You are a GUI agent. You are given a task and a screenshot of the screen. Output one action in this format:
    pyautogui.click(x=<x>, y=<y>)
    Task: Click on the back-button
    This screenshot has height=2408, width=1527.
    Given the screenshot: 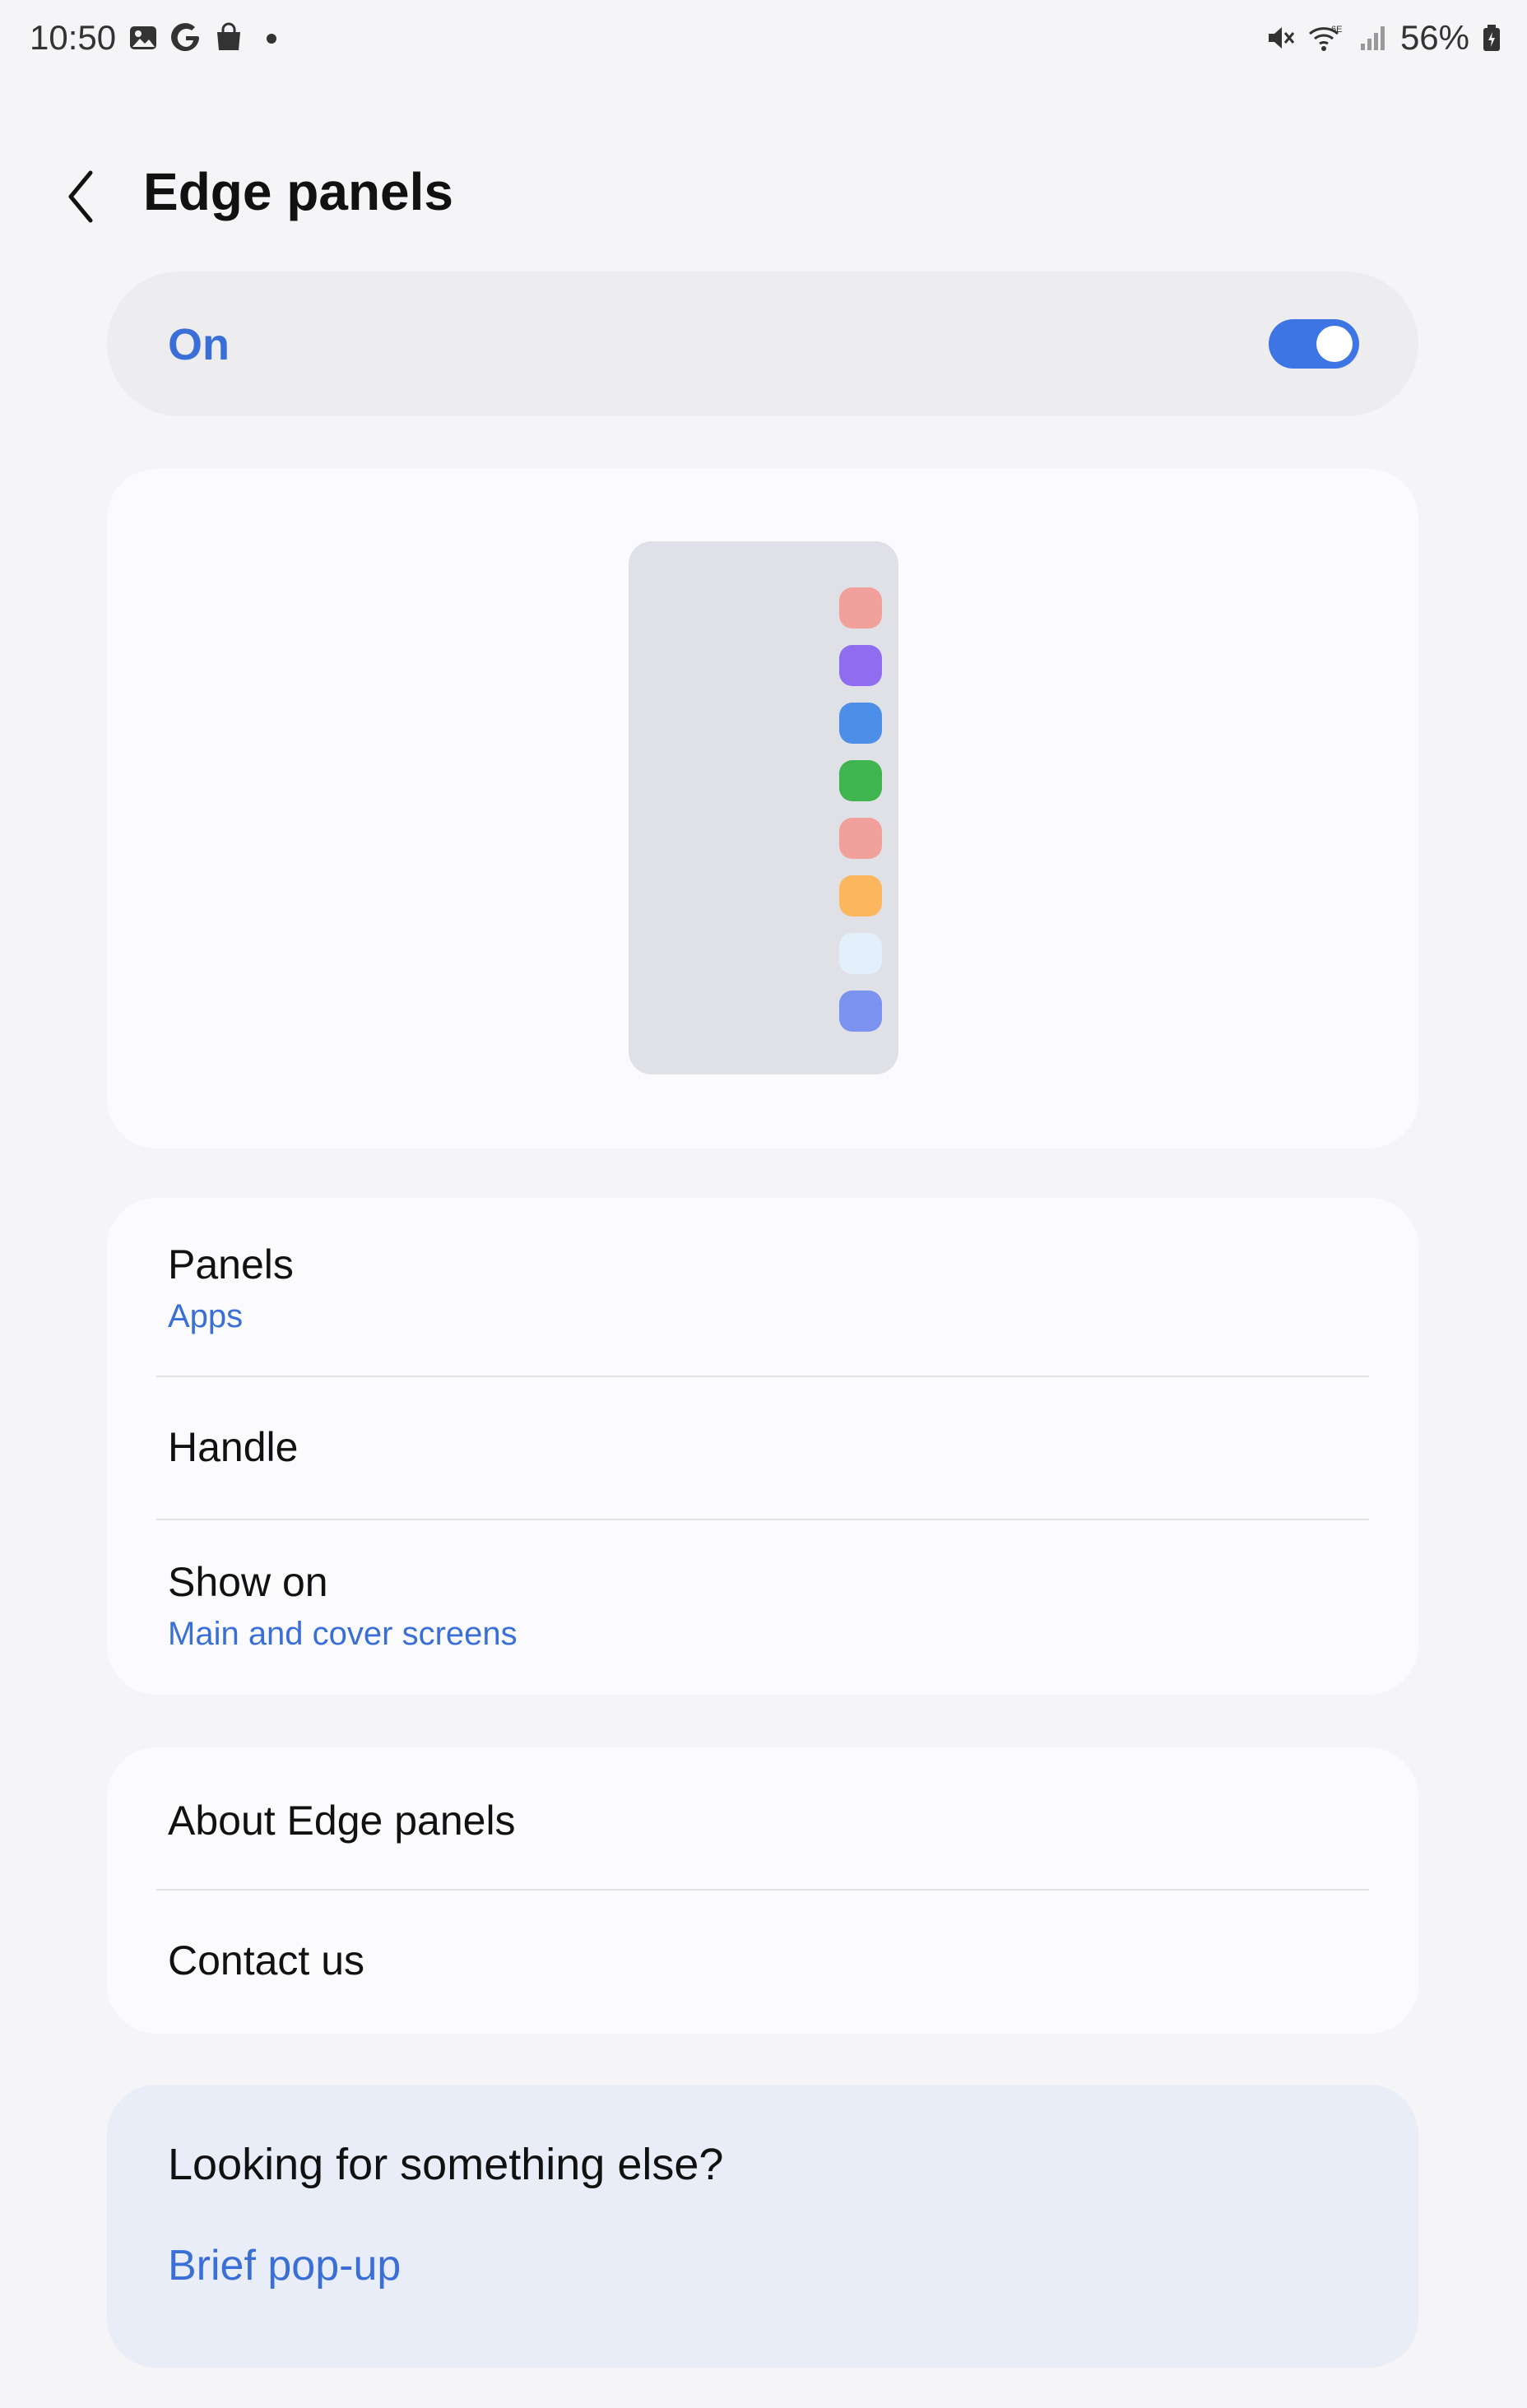 What is the action you would take?
    pyautogui.click(x=80, y=197)
    